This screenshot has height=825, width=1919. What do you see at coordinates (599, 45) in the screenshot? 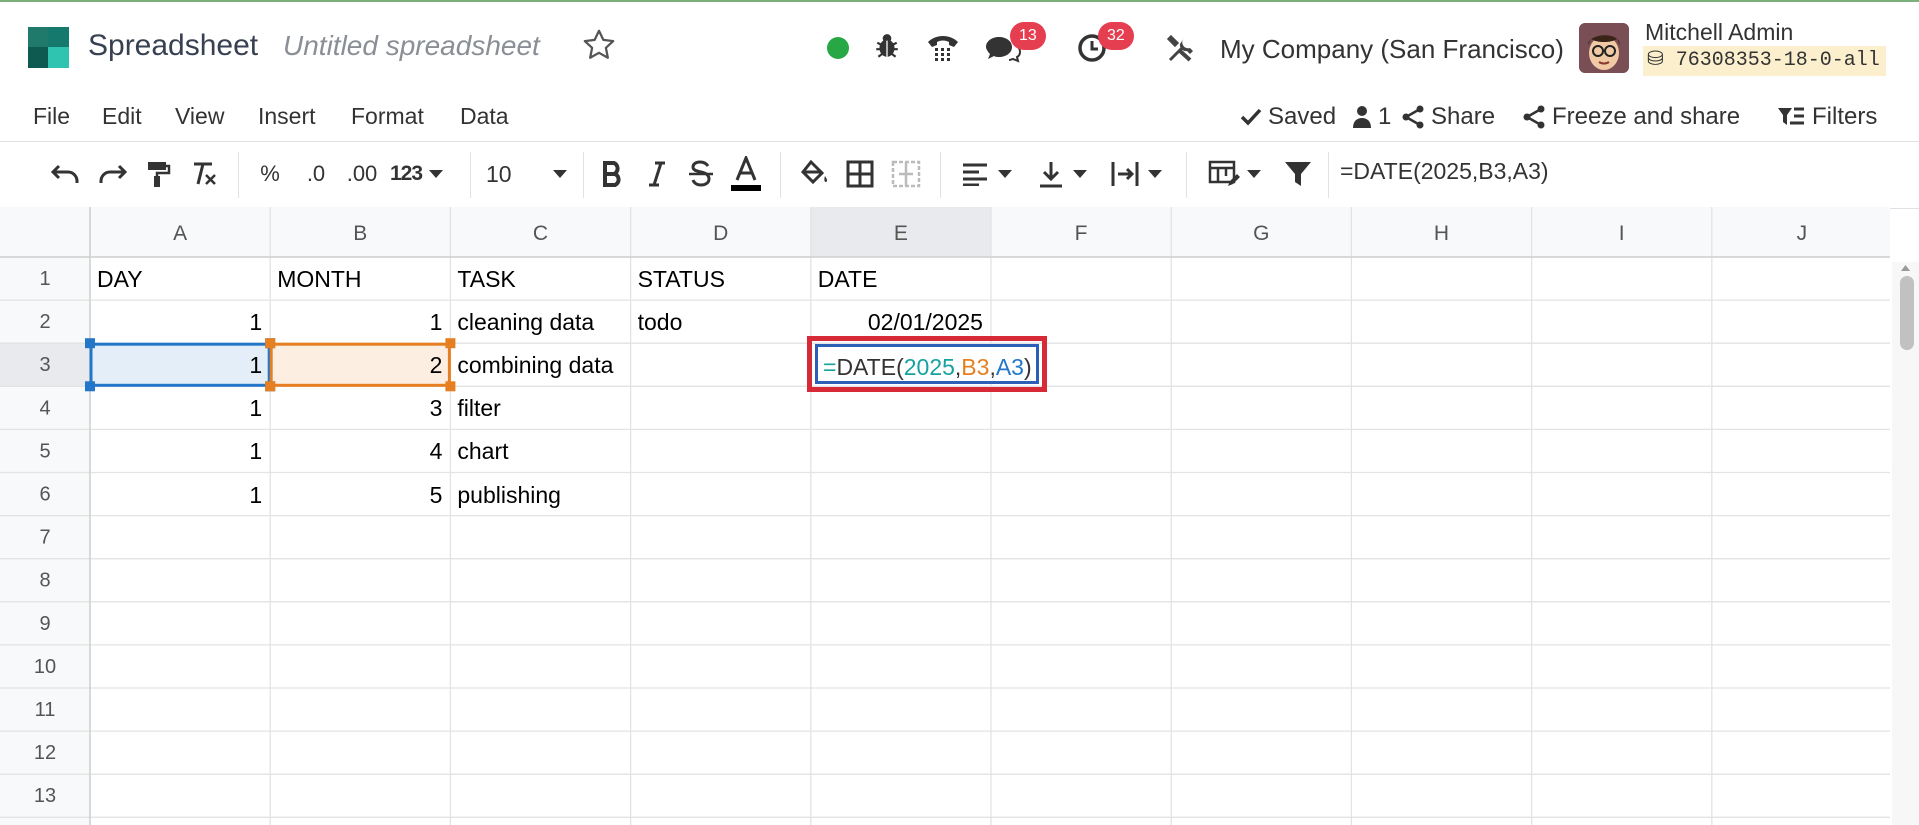
I see `favorite-star-icon` at bounding box center [599, 45].